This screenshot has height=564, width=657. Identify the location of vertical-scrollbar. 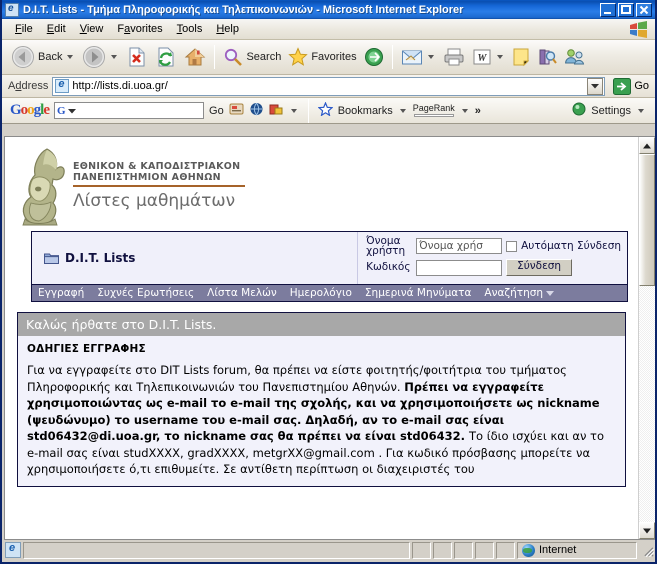
(646, 338).